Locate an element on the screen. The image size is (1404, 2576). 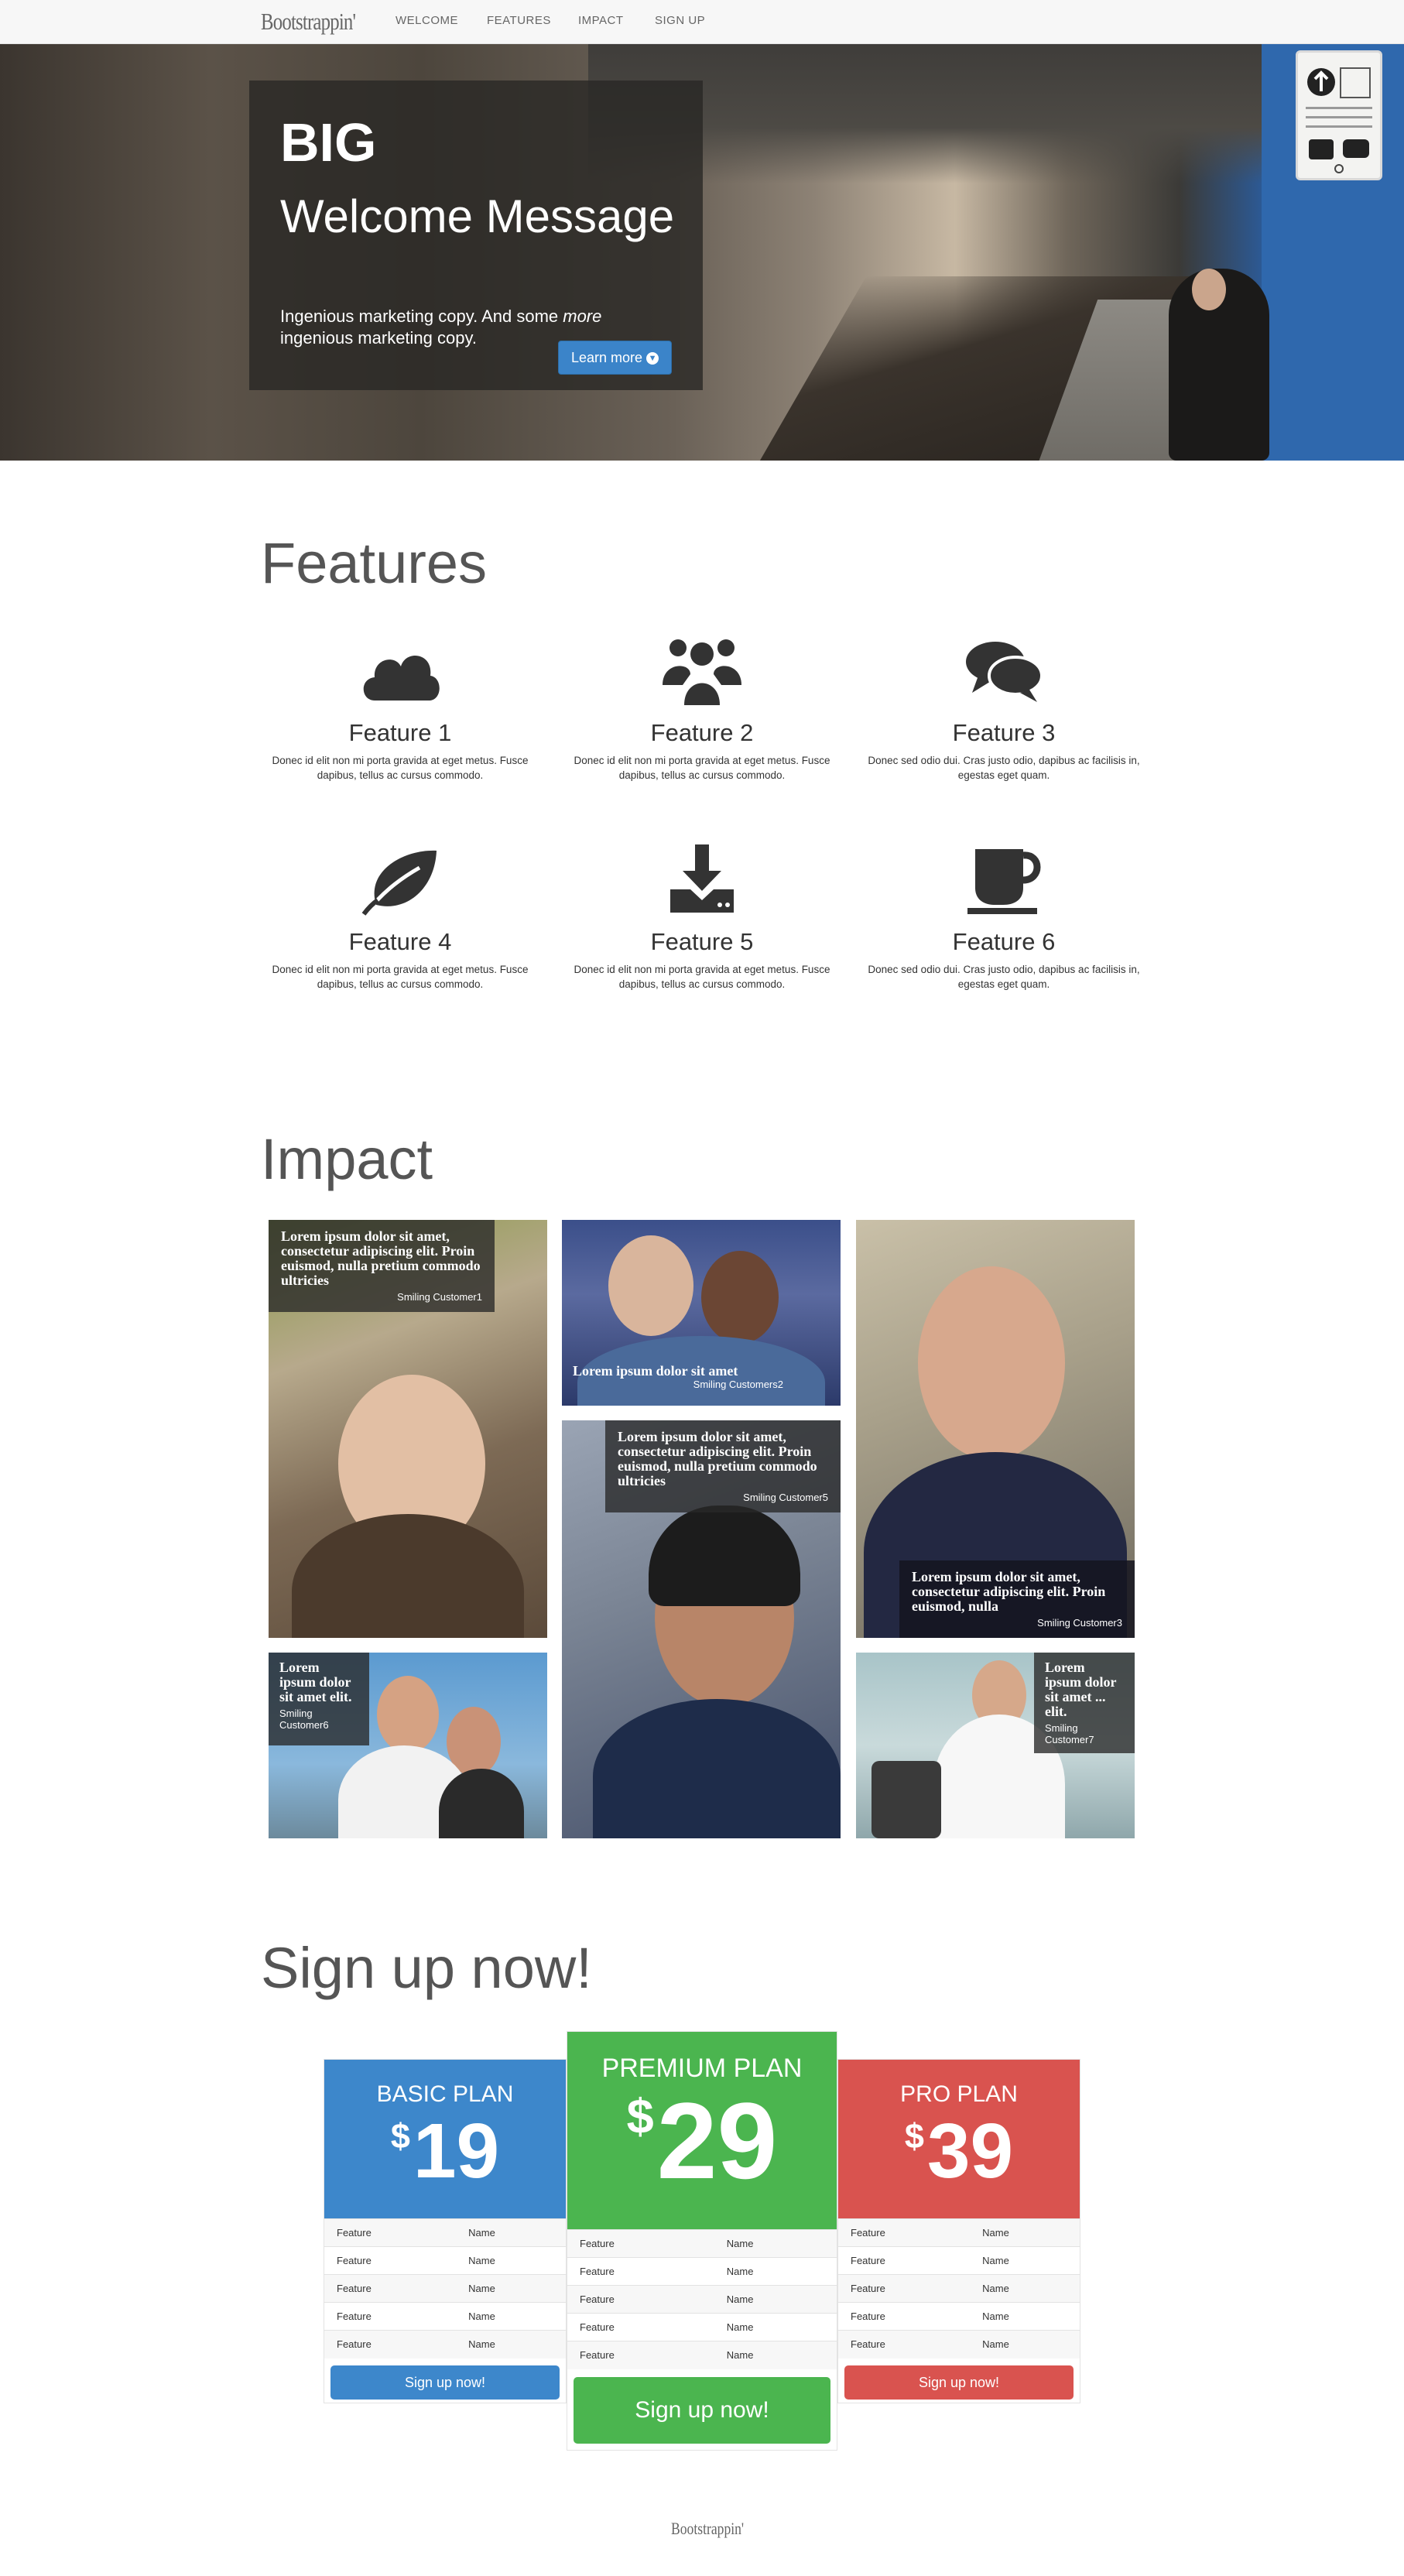
caption-name: Smiling Customer1 is located at coordinates (439, 1297).